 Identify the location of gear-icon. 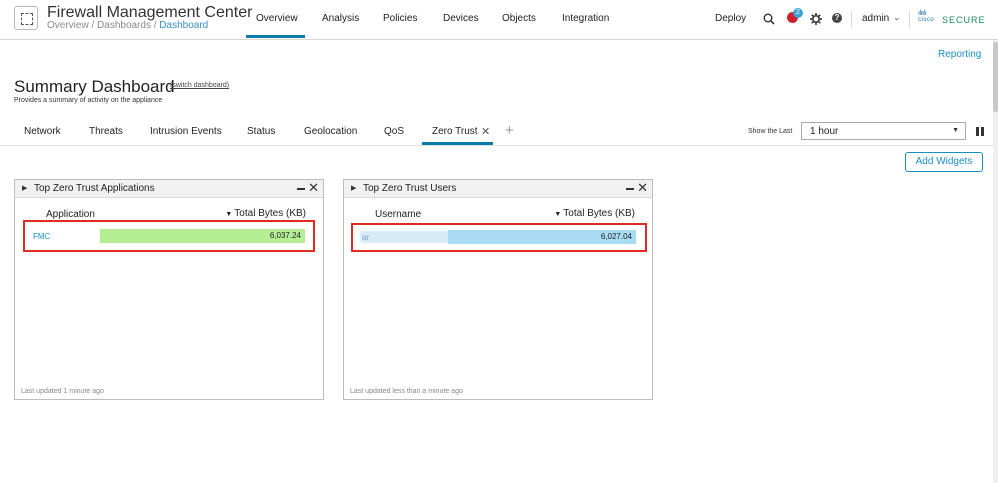
(816, 19).